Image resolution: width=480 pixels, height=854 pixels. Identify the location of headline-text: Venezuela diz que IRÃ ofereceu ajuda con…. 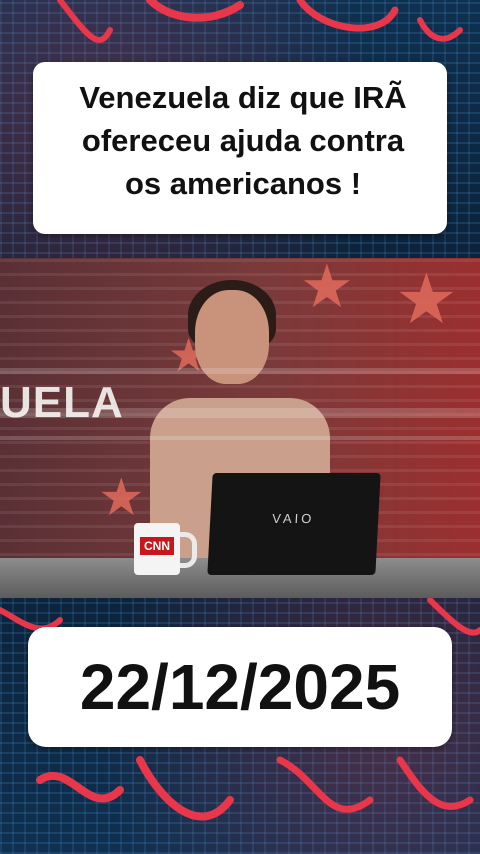
(243, 140).